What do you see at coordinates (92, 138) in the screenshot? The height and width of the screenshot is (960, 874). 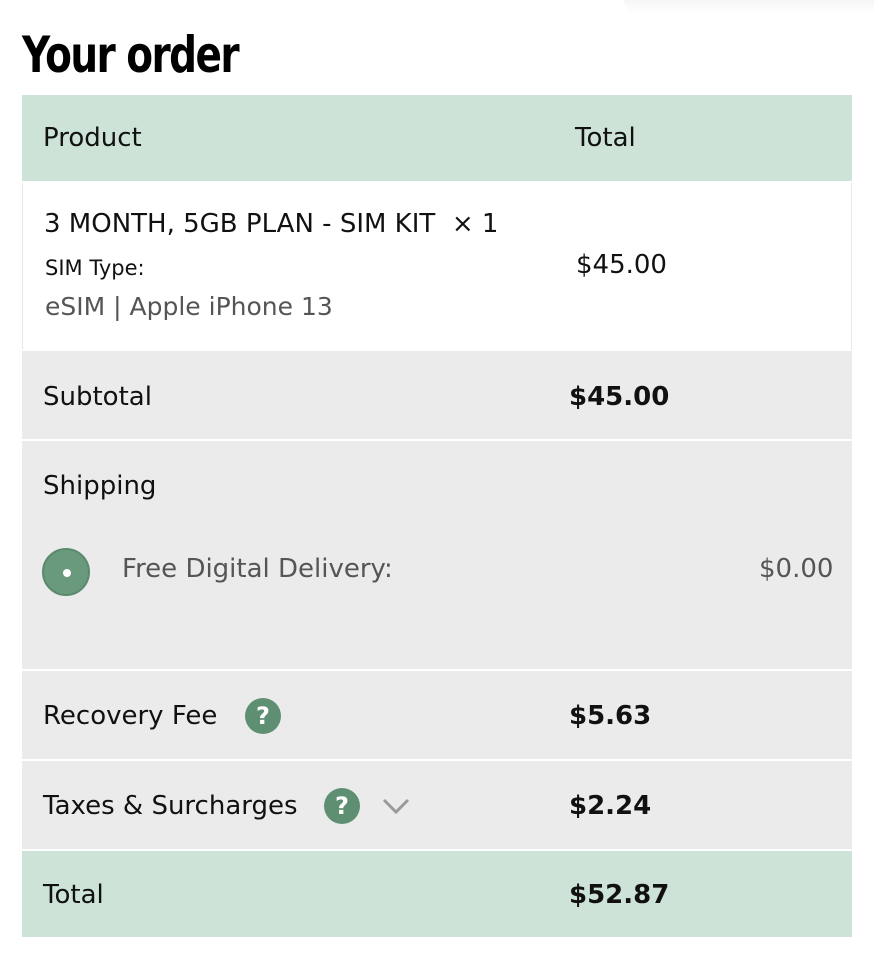 I see `header-product: Product` at bounding box center [92, 138].